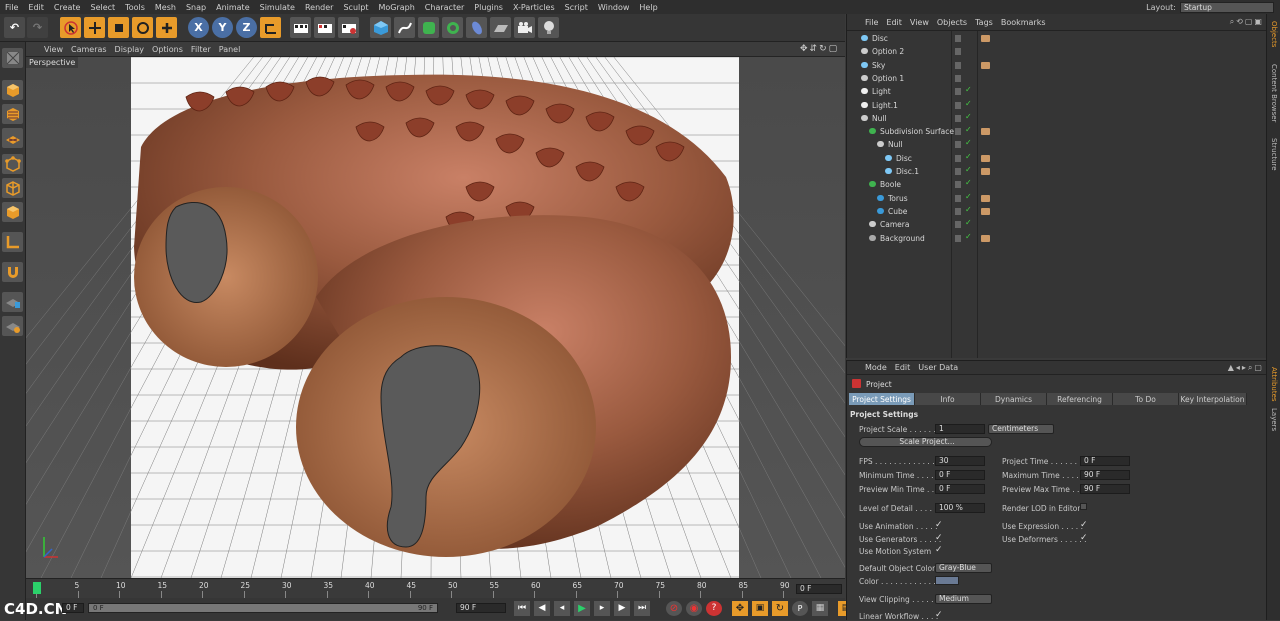 Image resolution: width=1280 pixels, height=621 pixels. Describe the element at coordinates (300, 27) in the screenshot. I see `render-view-icon` at that location.